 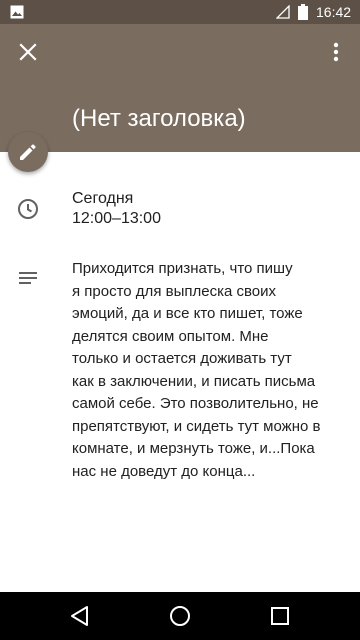 I want to click on home-button, so click(x=180, y=616).